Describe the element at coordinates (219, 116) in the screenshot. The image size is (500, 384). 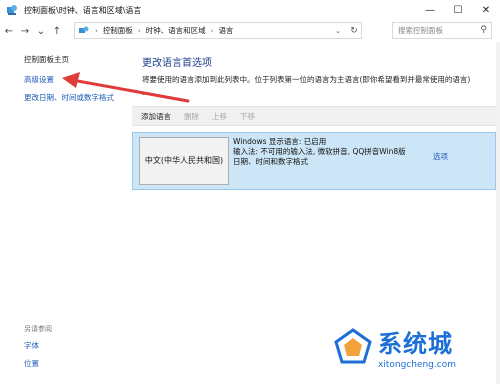
I see `move-up-button: 上移` at that location.